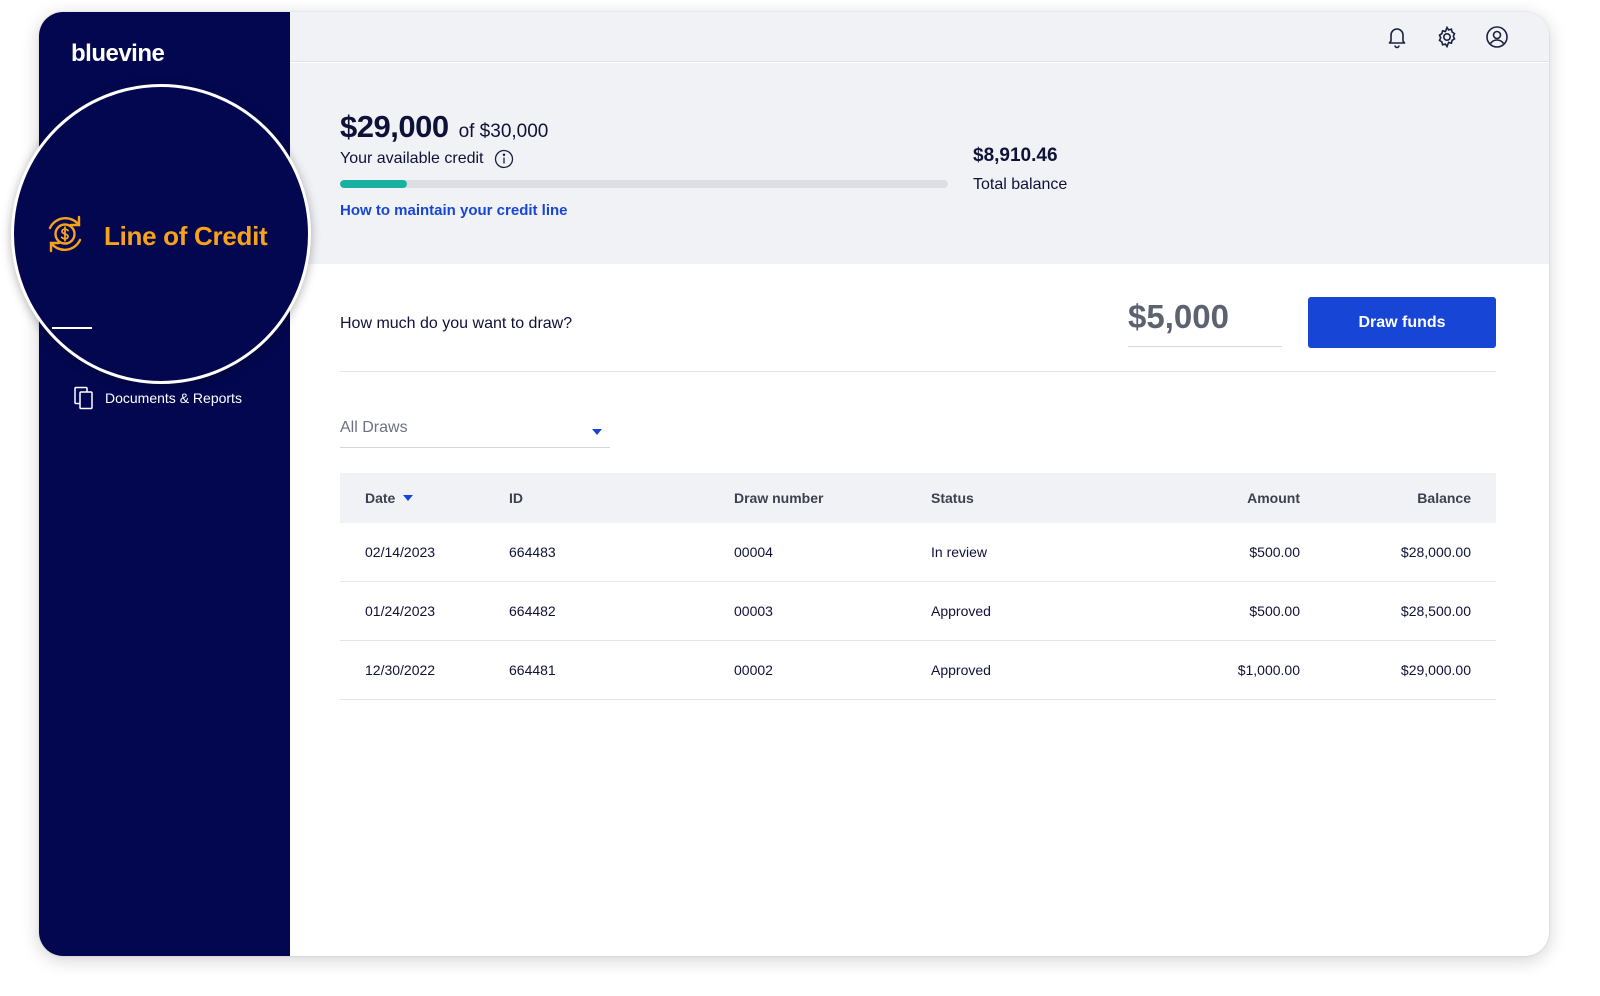 This screenshot has height=996, width=1600. What do you see at coordinates (1435, 611) in the screenshot?
I see `cell-balance: $28,500.00` at bounding box center [1435, 611].